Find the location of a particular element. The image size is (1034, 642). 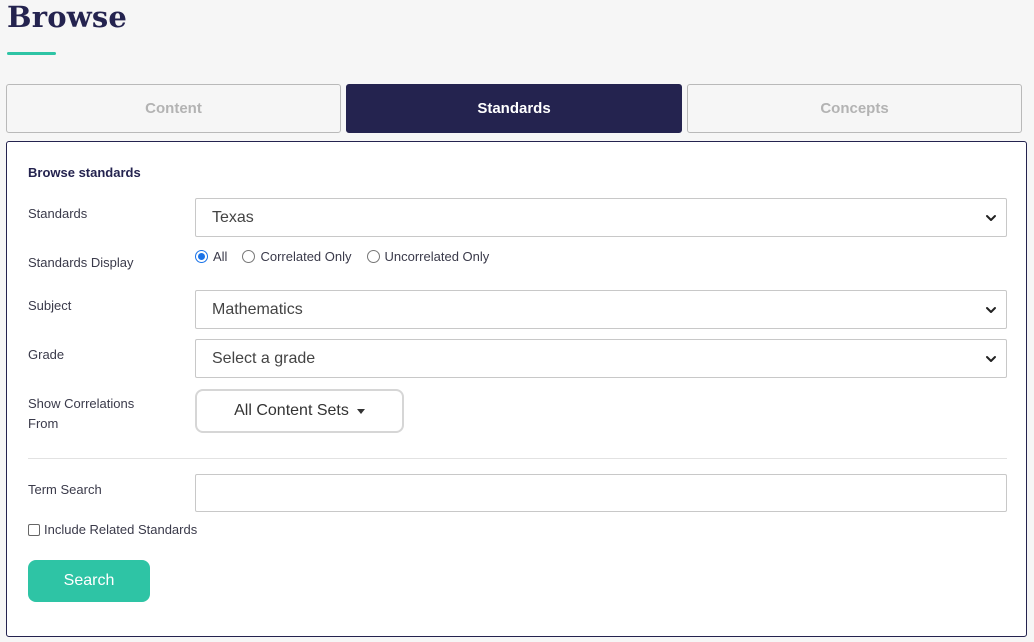

radio-checked-icon is located at coordinates (201, 256).